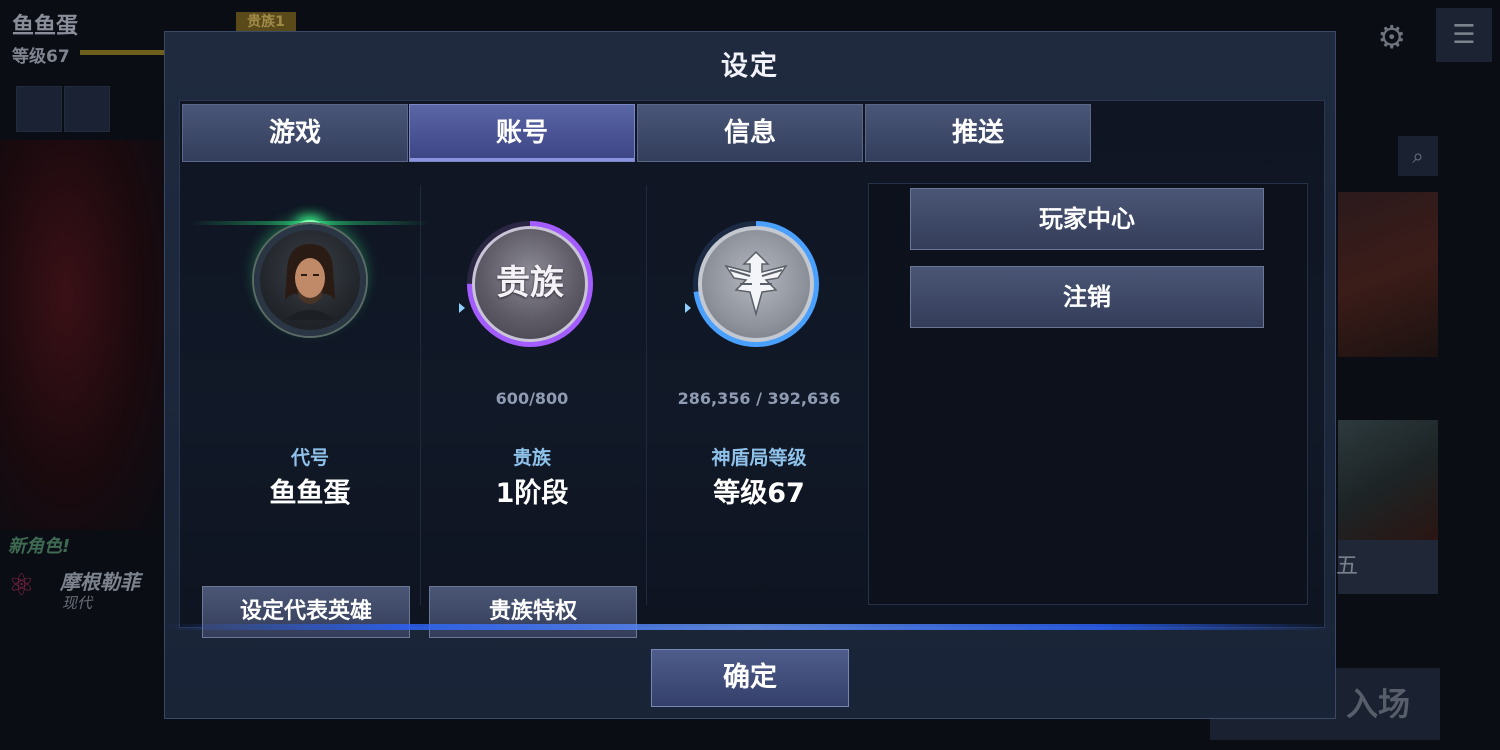 This screenshot has width=1500, height=750. Describe the element at coordinates (39, 546) in the screenshot. I see `new-character-label: 新角色!` at that location.